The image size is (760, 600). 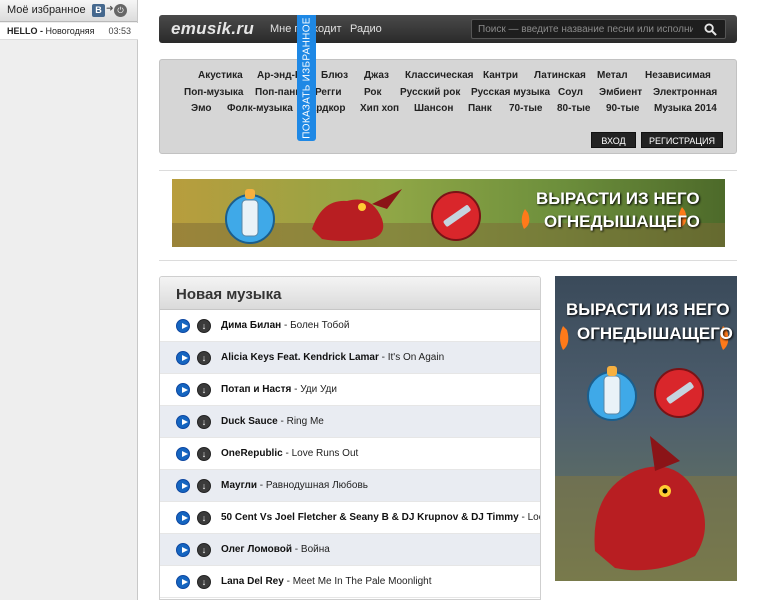 I want to click on favorite-track: HELLO - Новогодняя 03:53, so click(x=69, y=31).